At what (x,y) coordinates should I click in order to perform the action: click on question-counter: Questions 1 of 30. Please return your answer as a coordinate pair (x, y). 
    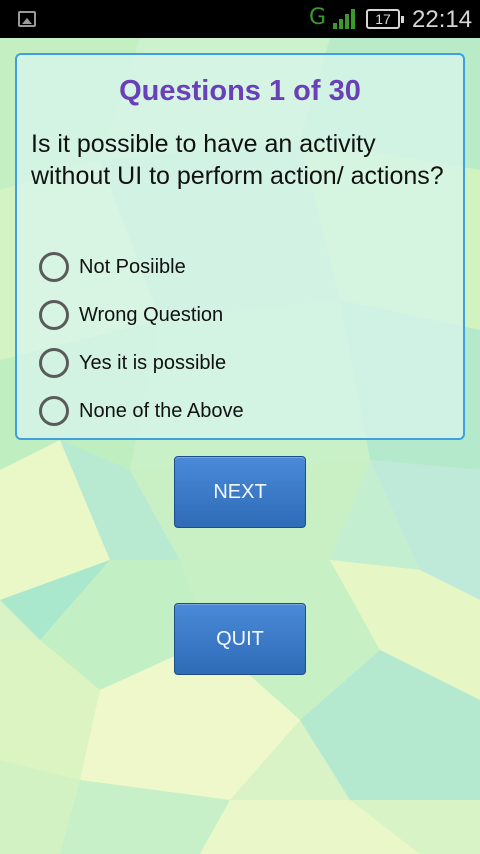
    Looking at the image, I should click on (240, 91).